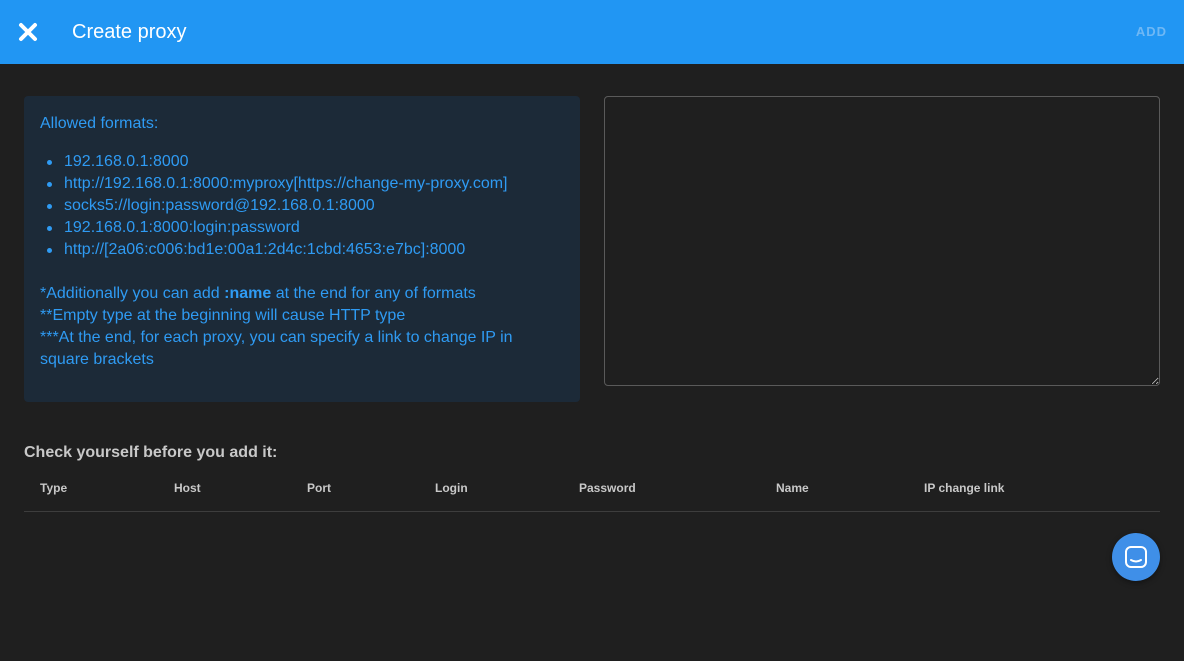 Image resolution: width=1184 pixels, height=661 pixels. Describe the element at coordinates (187, 488) in the screenshot. I see `column-header-host: Host` at that location.